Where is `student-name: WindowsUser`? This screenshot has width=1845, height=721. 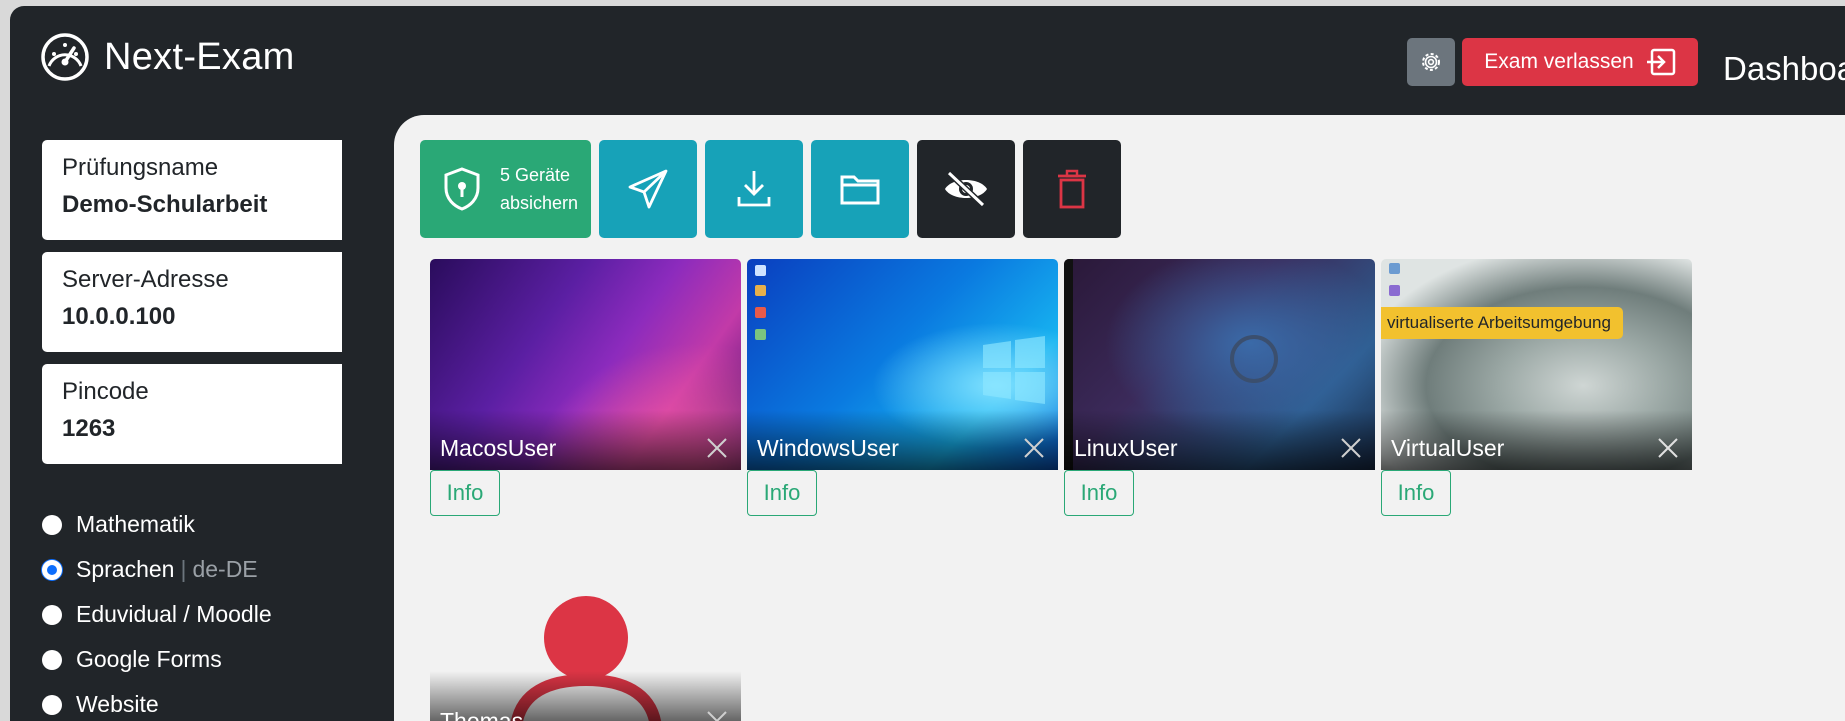 student-name: WindowsUser is located at coordinates (828, 448).